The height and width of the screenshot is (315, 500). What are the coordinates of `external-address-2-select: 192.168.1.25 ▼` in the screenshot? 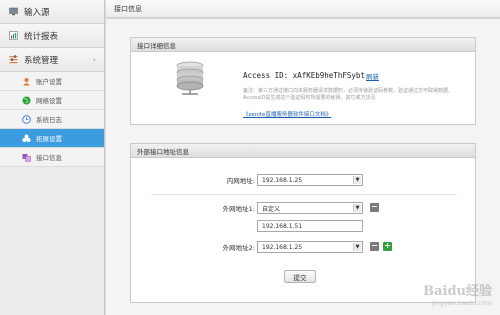 It's located at (310, 247).